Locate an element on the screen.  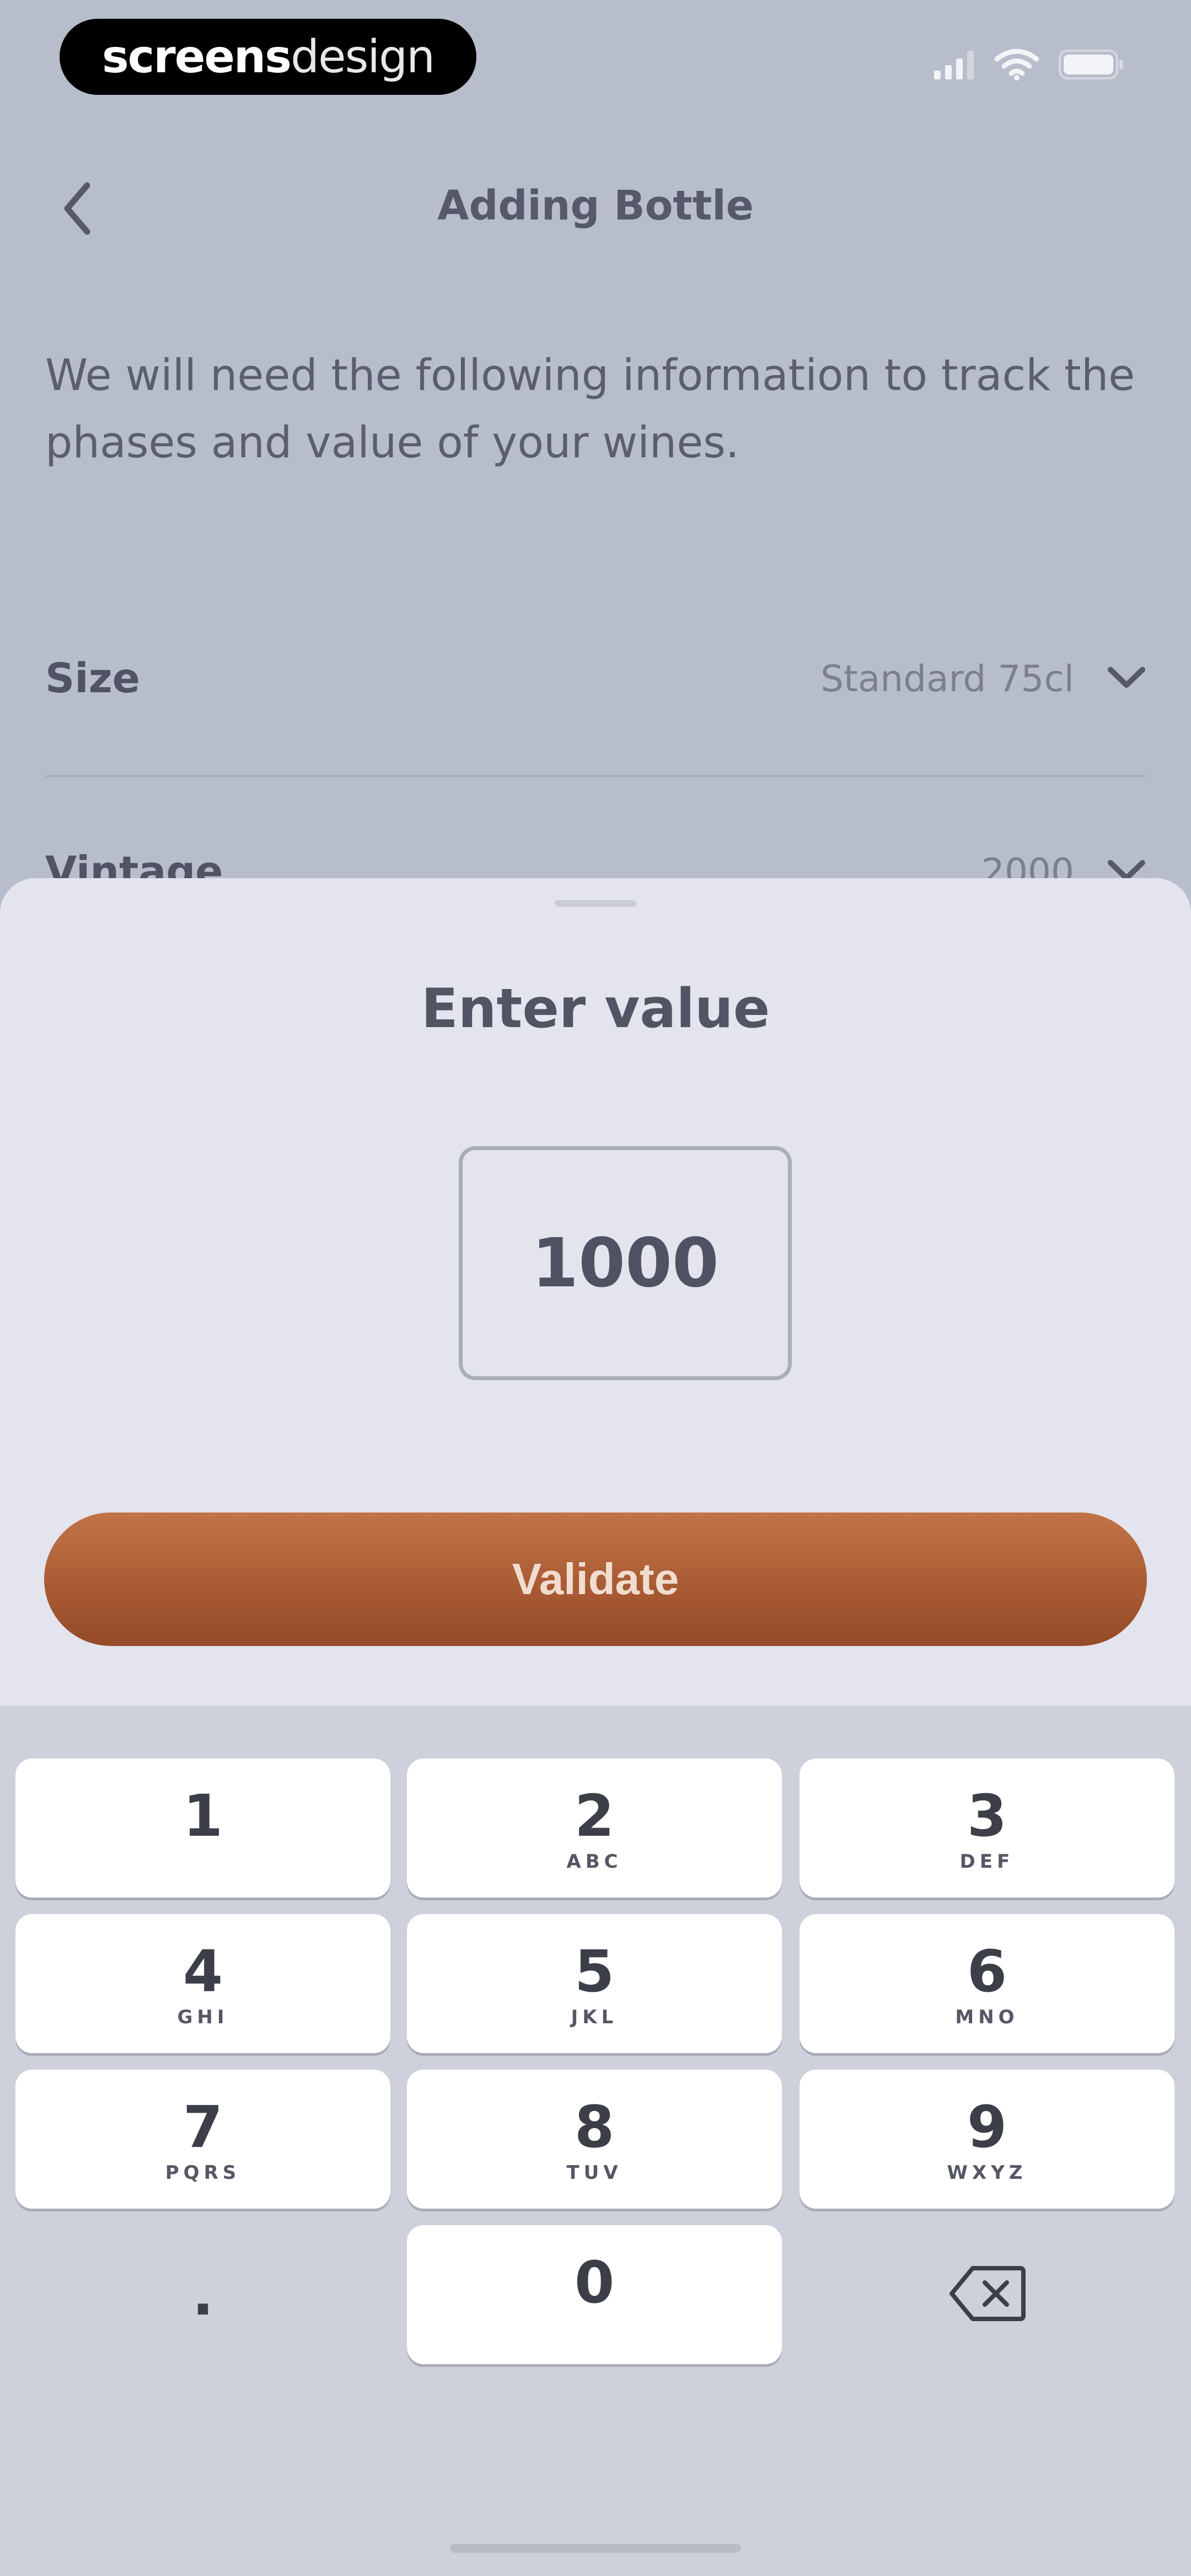
size-row: Size Standard 75cl is located at coordinates (595, 678).